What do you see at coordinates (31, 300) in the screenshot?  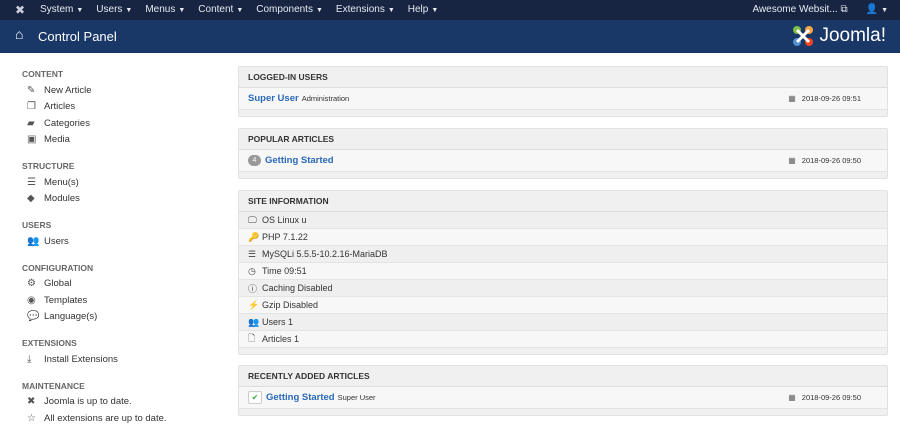 I see `templates-icon: ◉` at bounding box center [31, 300].